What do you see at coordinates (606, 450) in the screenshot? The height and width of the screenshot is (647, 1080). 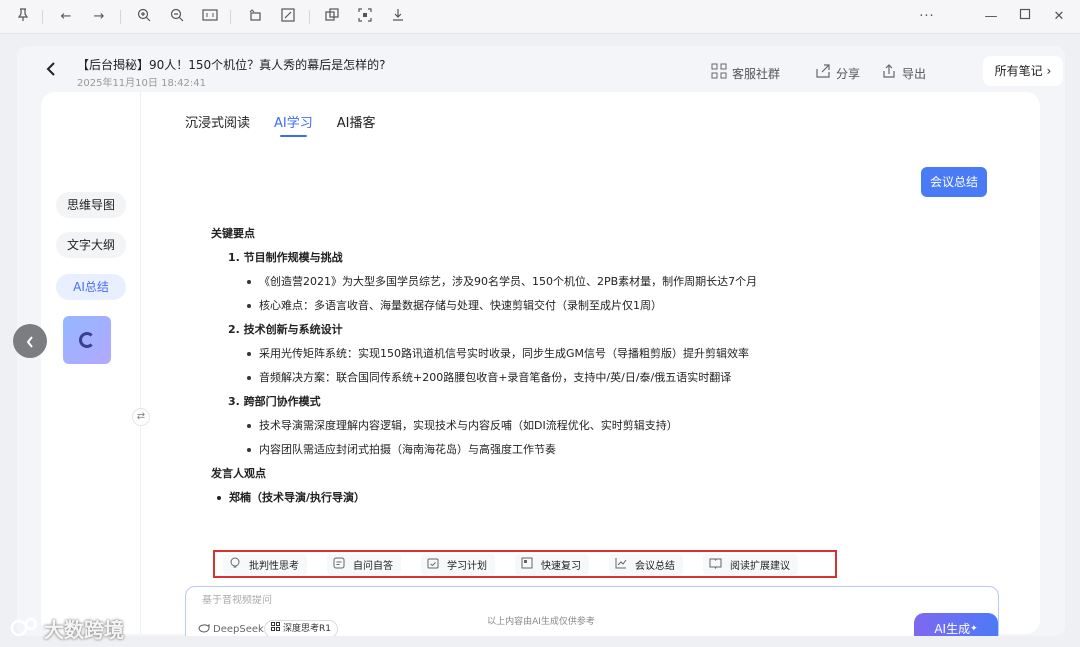 I see `list-item: 内容团队需适应封闭式拍摄（海南海花岛）与高强度工作节奏` at bounding box center [606, 450].